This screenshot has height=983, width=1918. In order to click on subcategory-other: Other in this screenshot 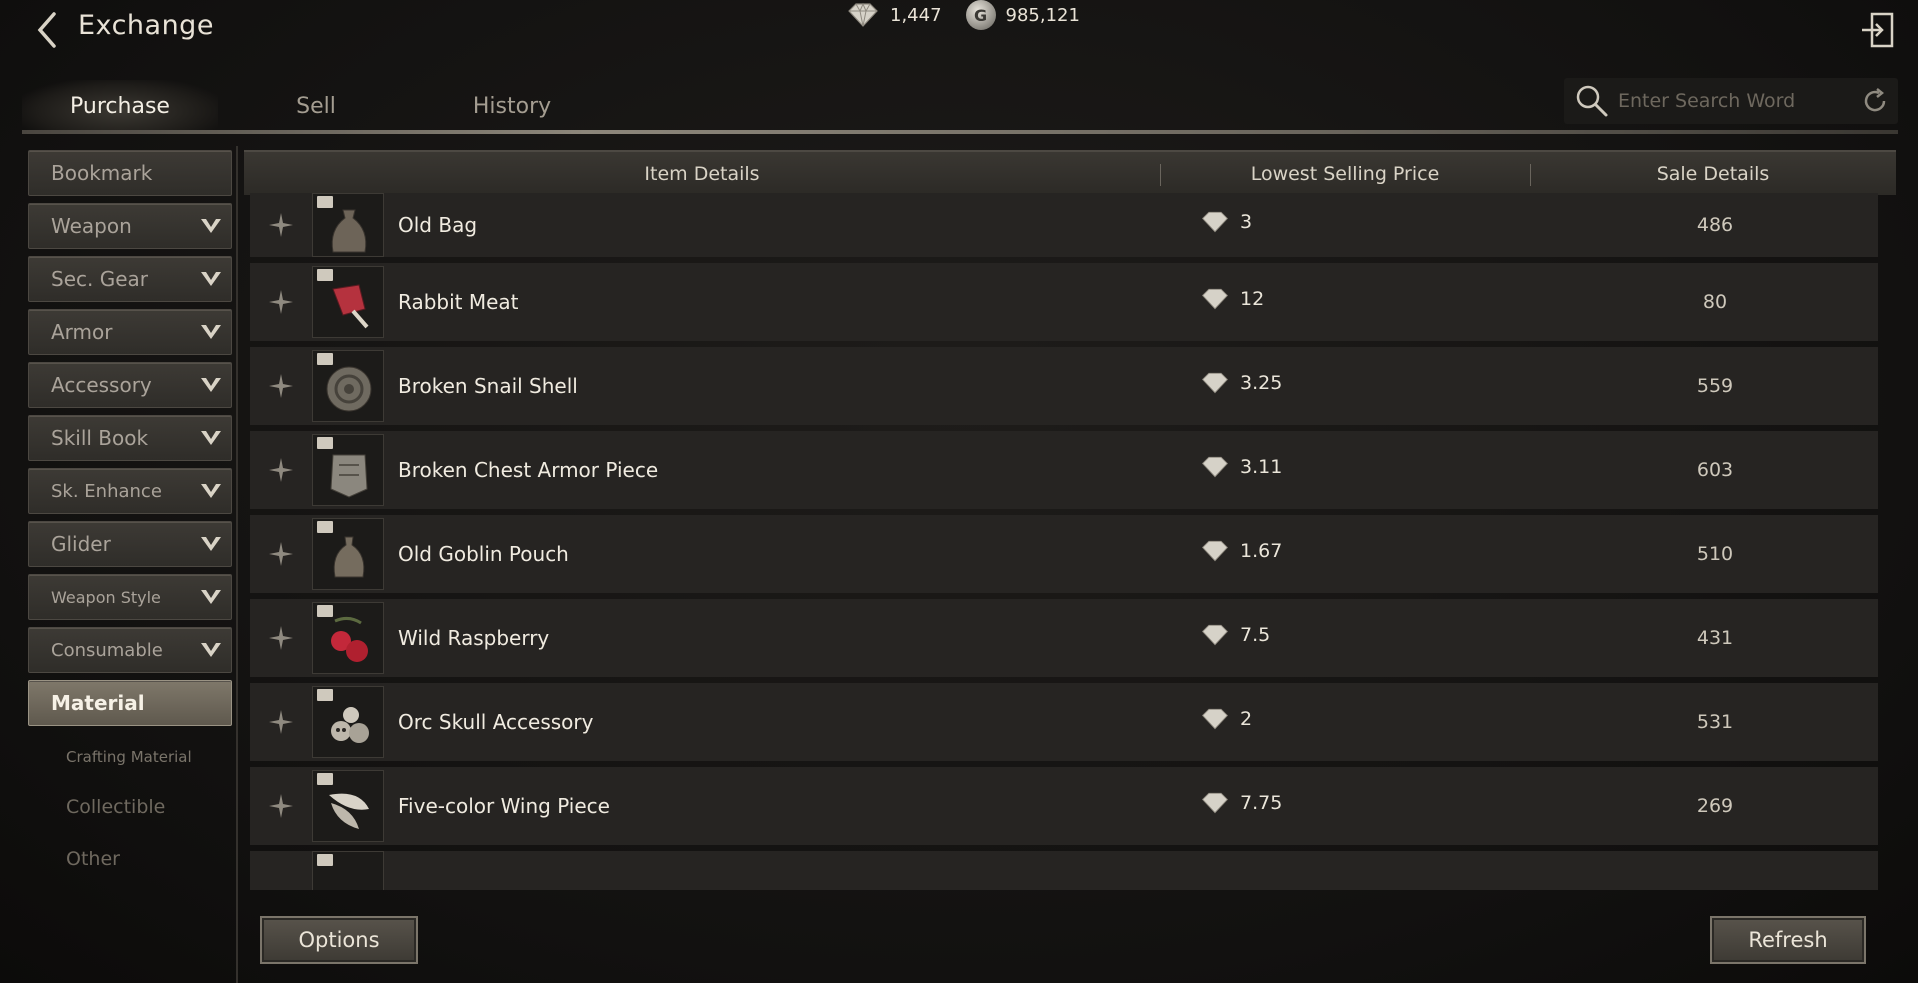, I will do `click(130, 859)`.